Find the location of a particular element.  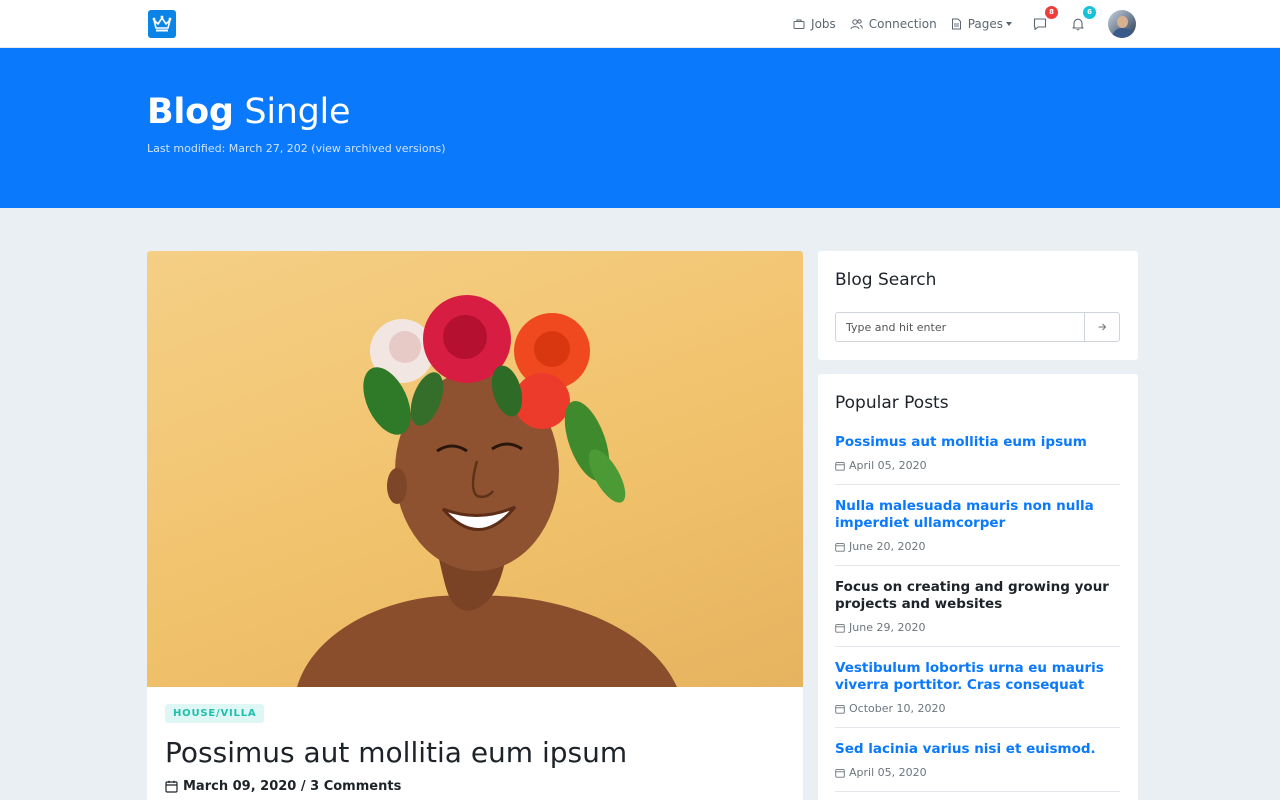

search-submit-button is located at coordinates (1101, 327).